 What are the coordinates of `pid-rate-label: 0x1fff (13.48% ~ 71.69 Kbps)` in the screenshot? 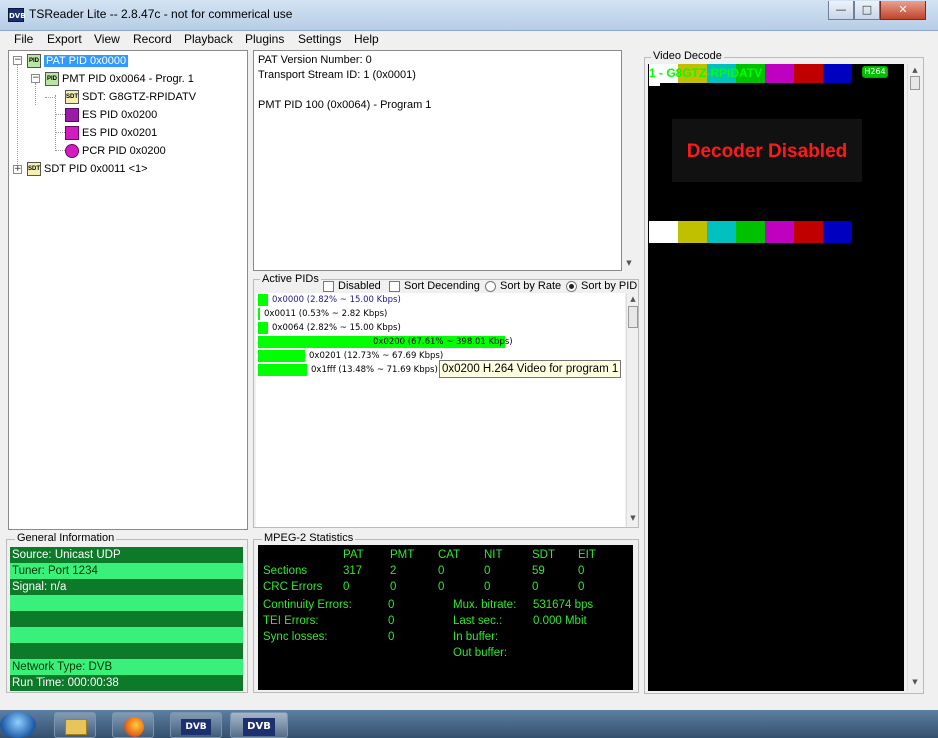 It's located at (374, 370).